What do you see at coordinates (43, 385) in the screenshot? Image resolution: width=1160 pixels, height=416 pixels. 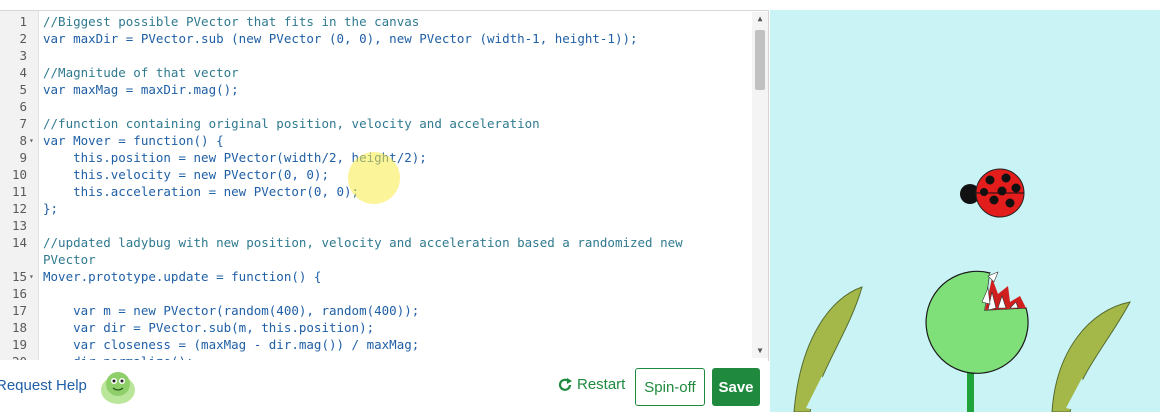 I see `request-help-link: Request Help` at bounding box center [43, 385].